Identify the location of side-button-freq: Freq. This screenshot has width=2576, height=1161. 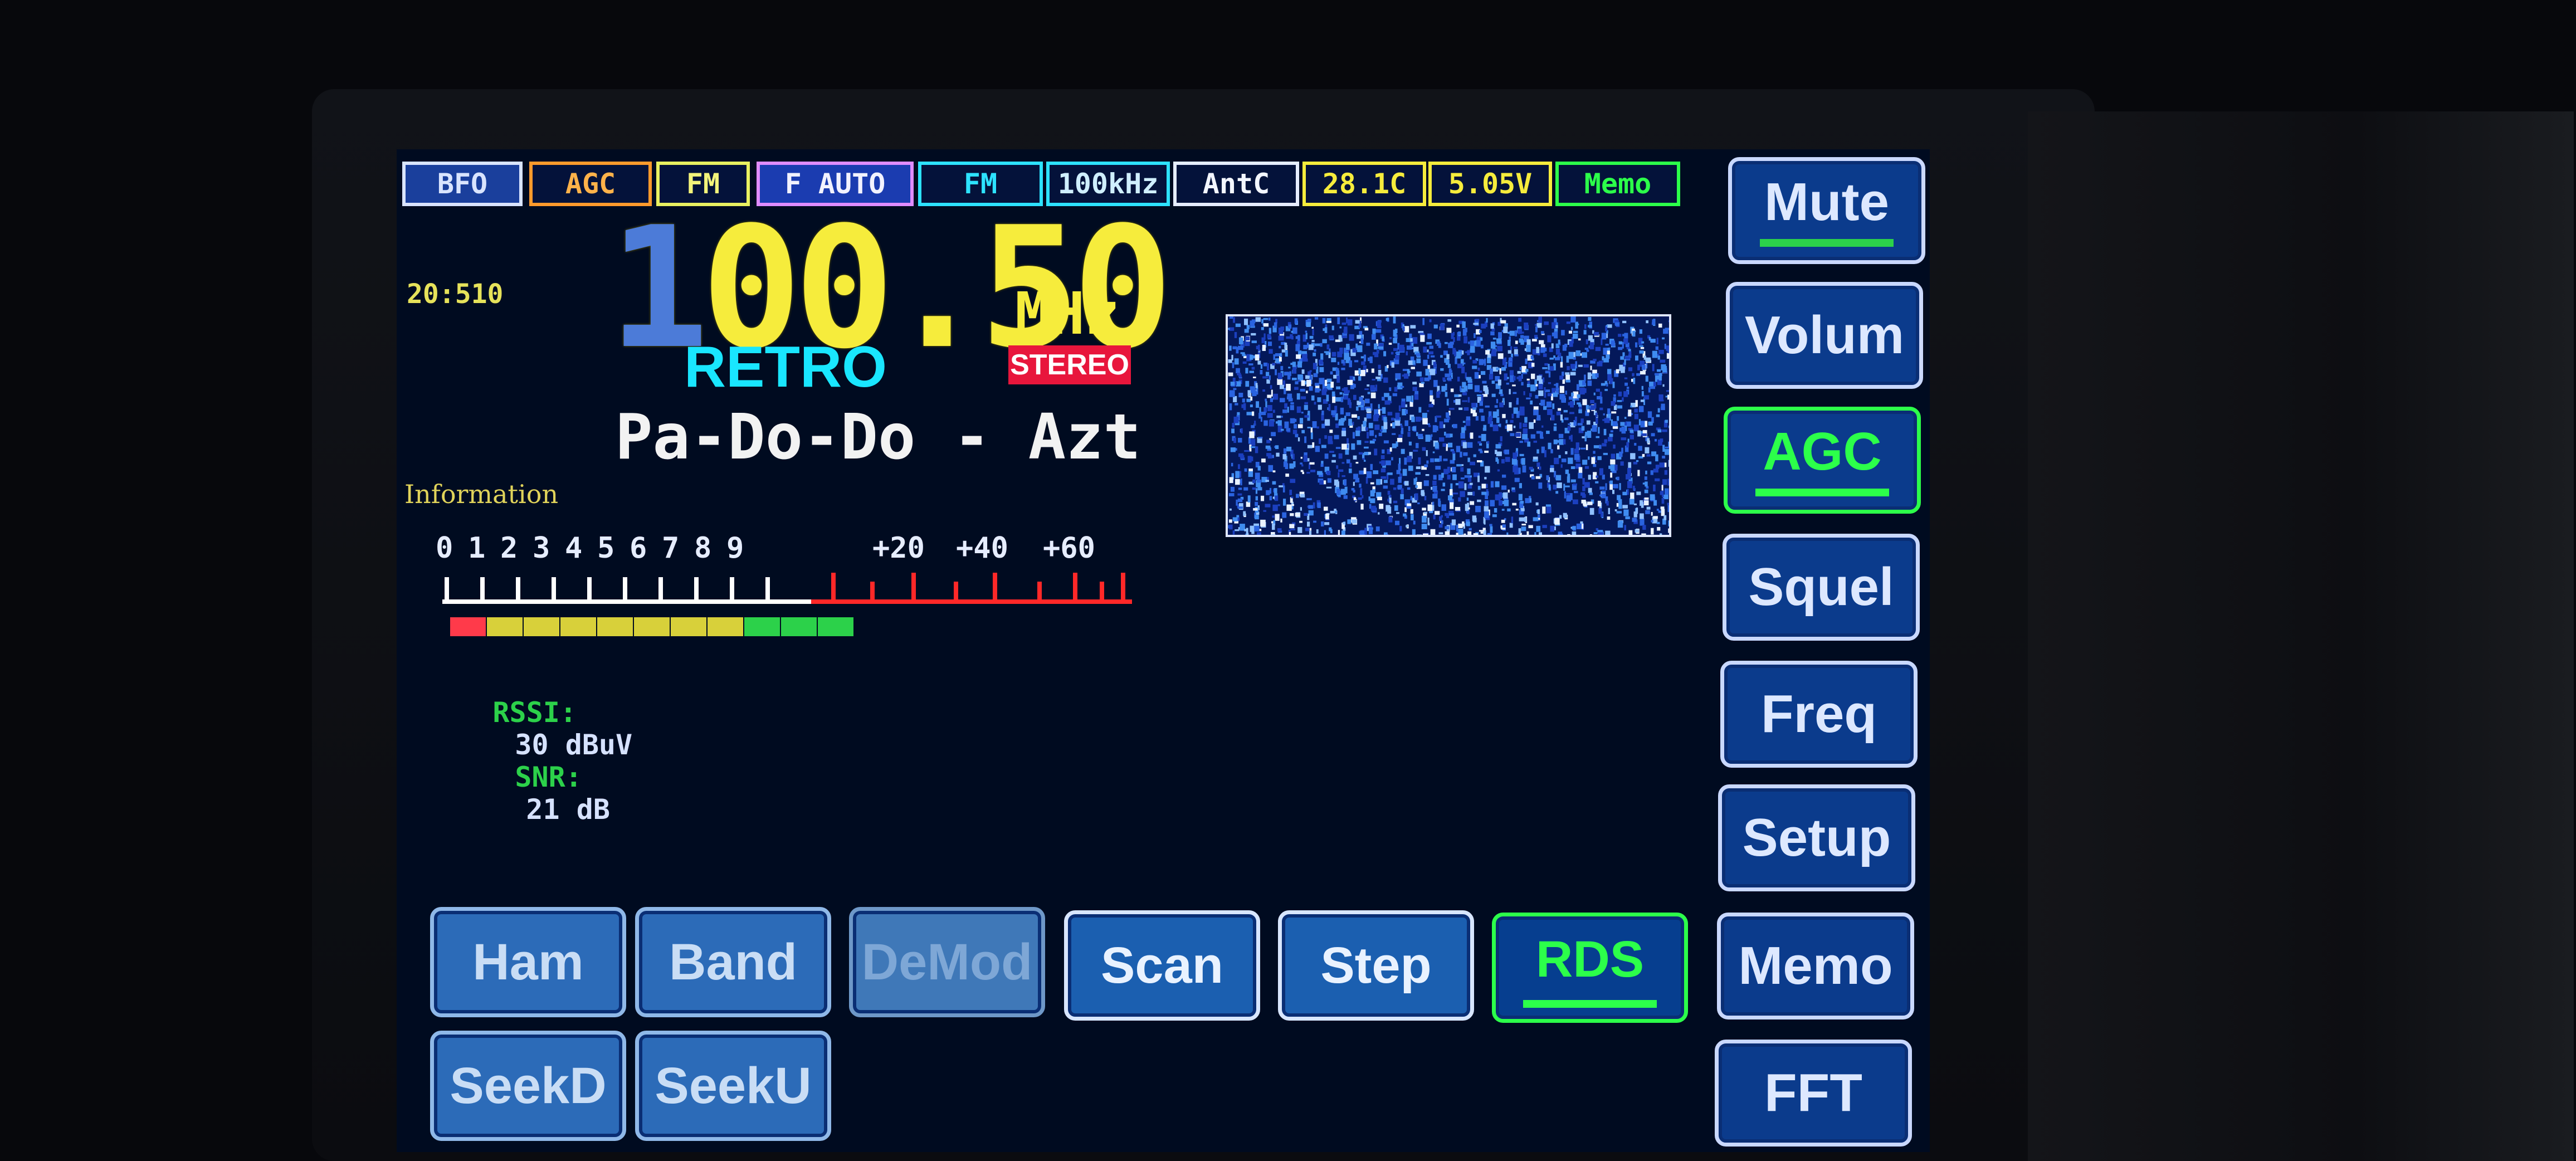
(1819, 714).